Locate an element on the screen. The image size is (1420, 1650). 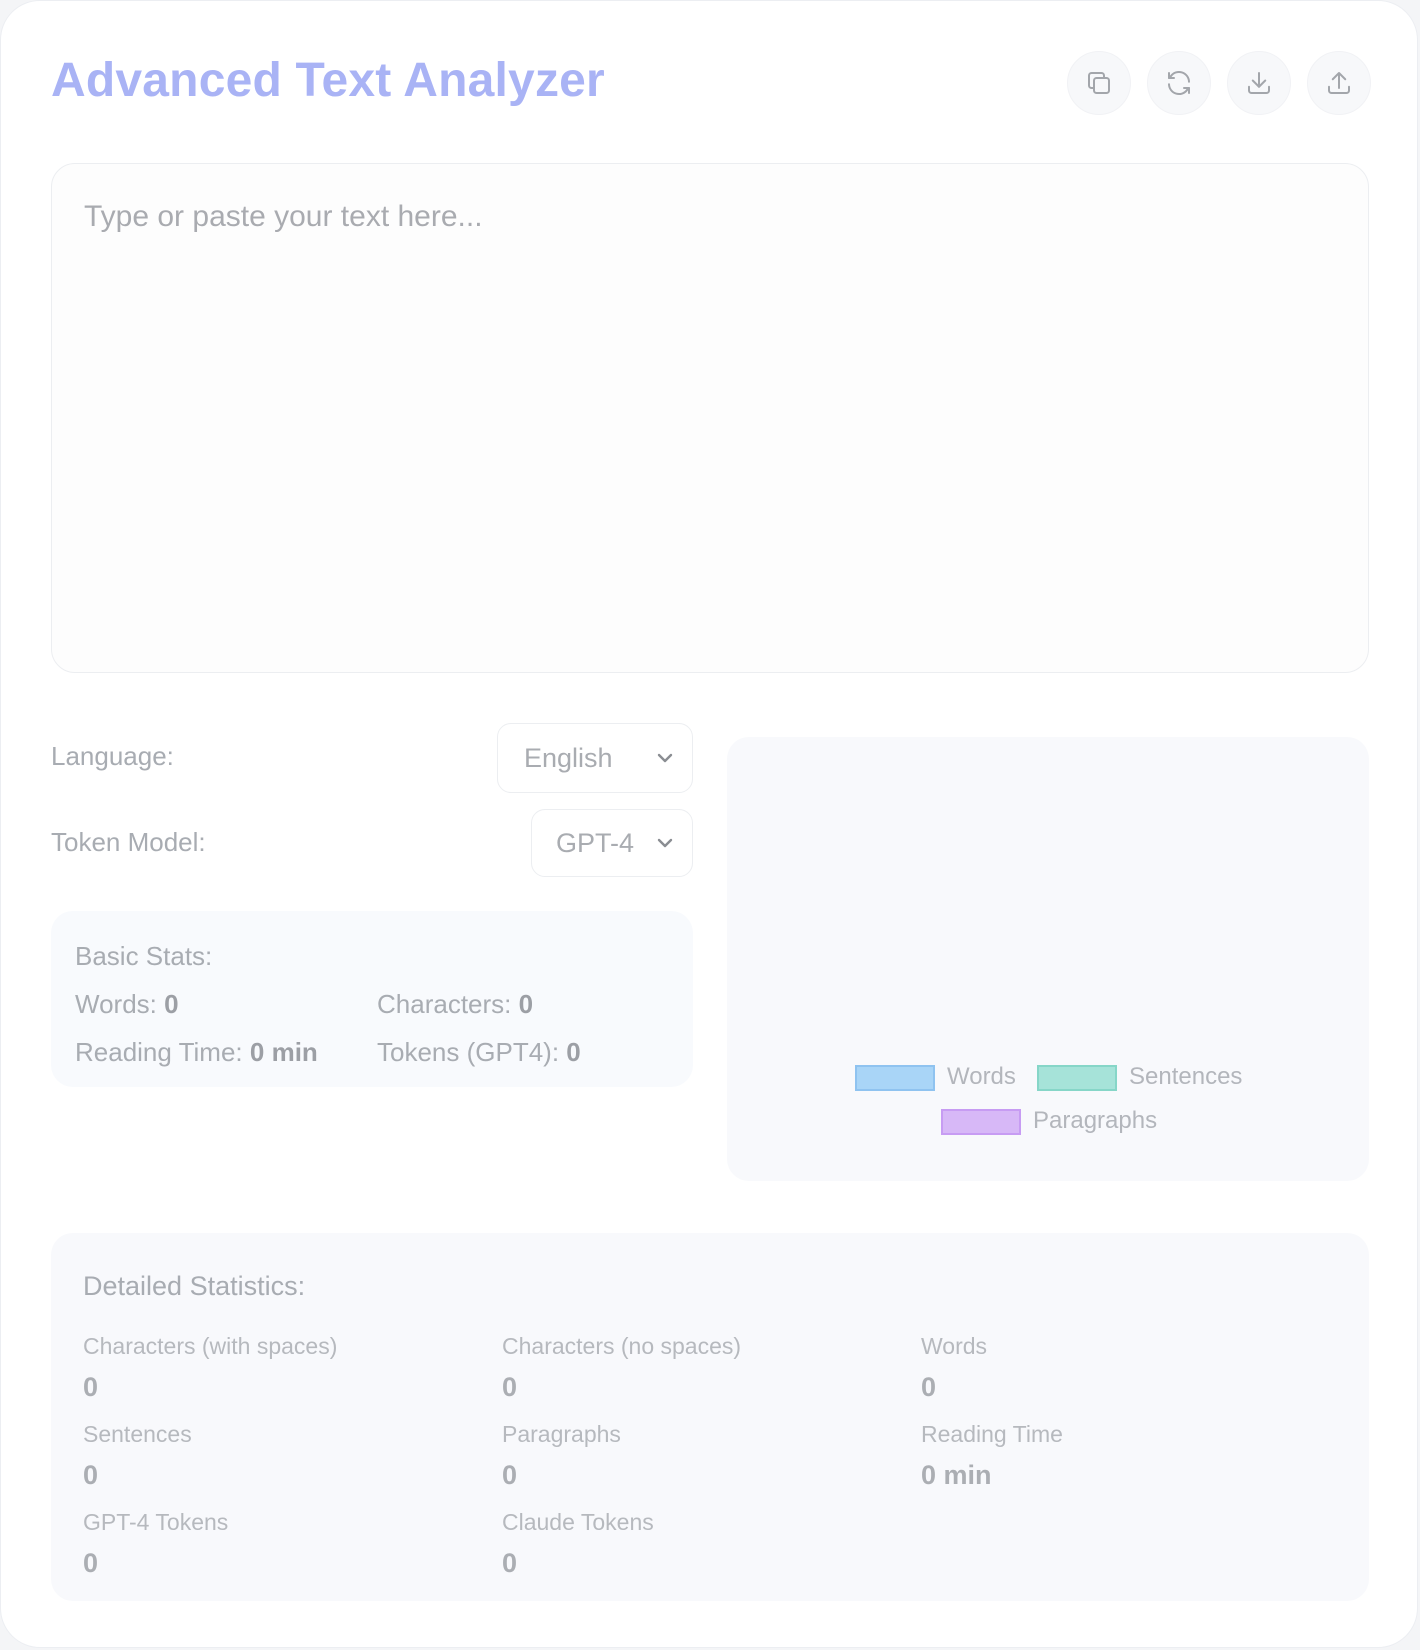
basic-stat-label: Tokens (GPT4): is located at coordinates (468, 1052).